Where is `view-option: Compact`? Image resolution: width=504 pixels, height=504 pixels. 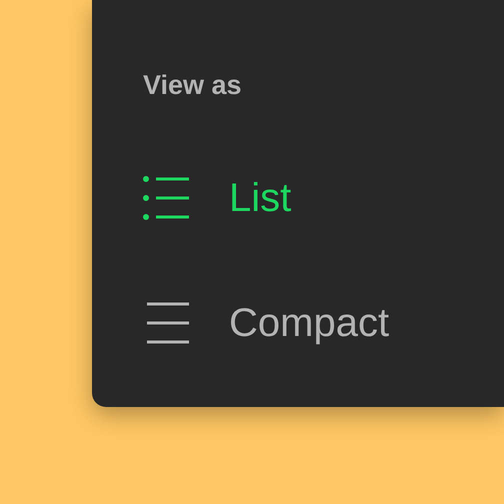 view-option: Compact is located at coordinates (266, 323).